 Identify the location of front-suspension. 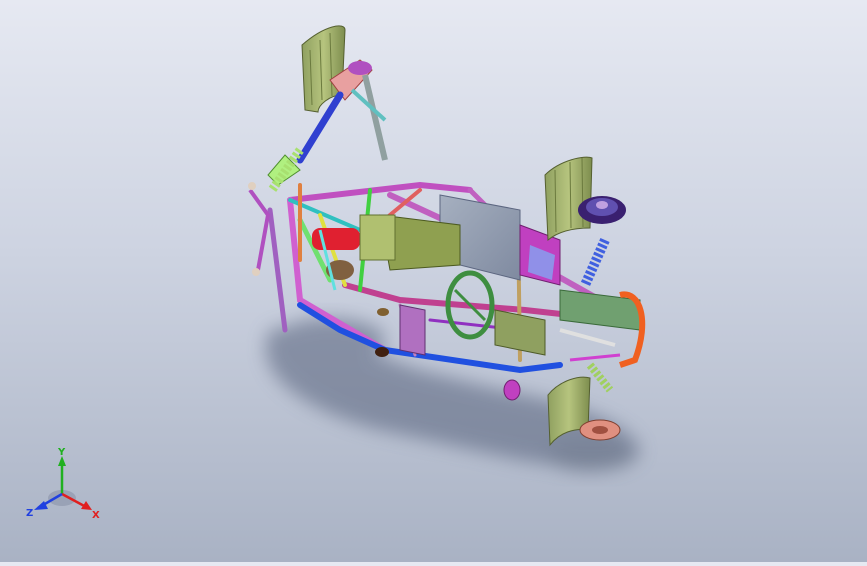
(602, 315).